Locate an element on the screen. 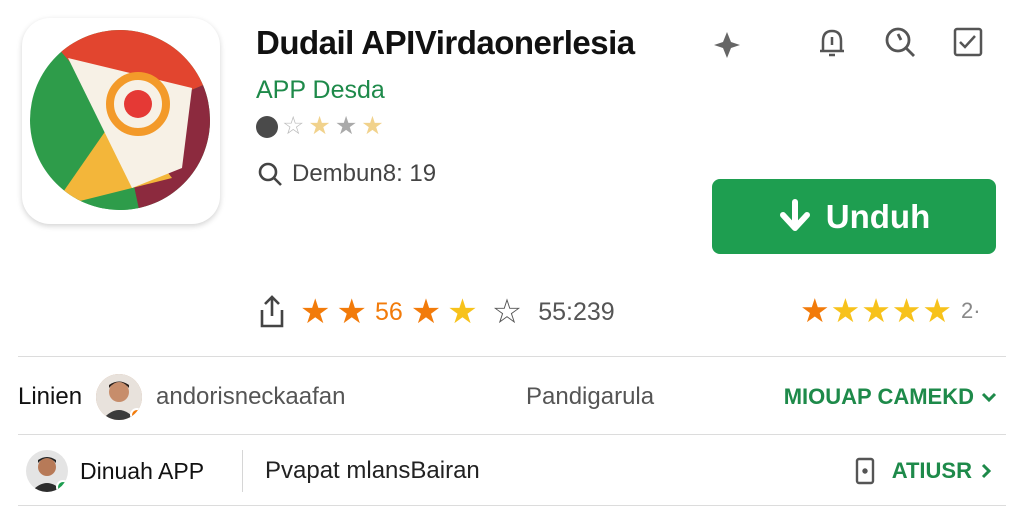 This screenshot has width=1024, height=512. avatar-icon is located at coordinates (267, 126).